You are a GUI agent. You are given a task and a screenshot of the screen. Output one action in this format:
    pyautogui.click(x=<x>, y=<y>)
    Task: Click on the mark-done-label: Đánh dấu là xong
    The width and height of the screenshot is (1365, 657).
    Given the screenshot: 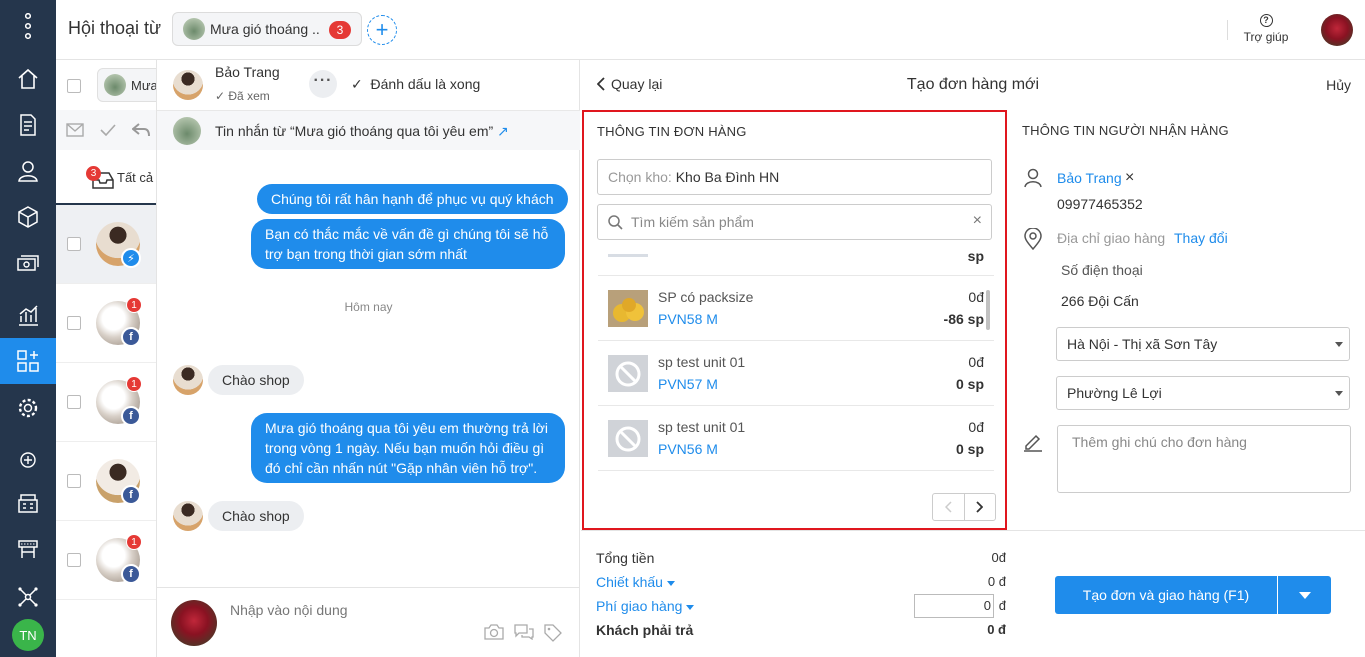 What is the action you would take?
    pyautogui.click(x=425, y=84)
    